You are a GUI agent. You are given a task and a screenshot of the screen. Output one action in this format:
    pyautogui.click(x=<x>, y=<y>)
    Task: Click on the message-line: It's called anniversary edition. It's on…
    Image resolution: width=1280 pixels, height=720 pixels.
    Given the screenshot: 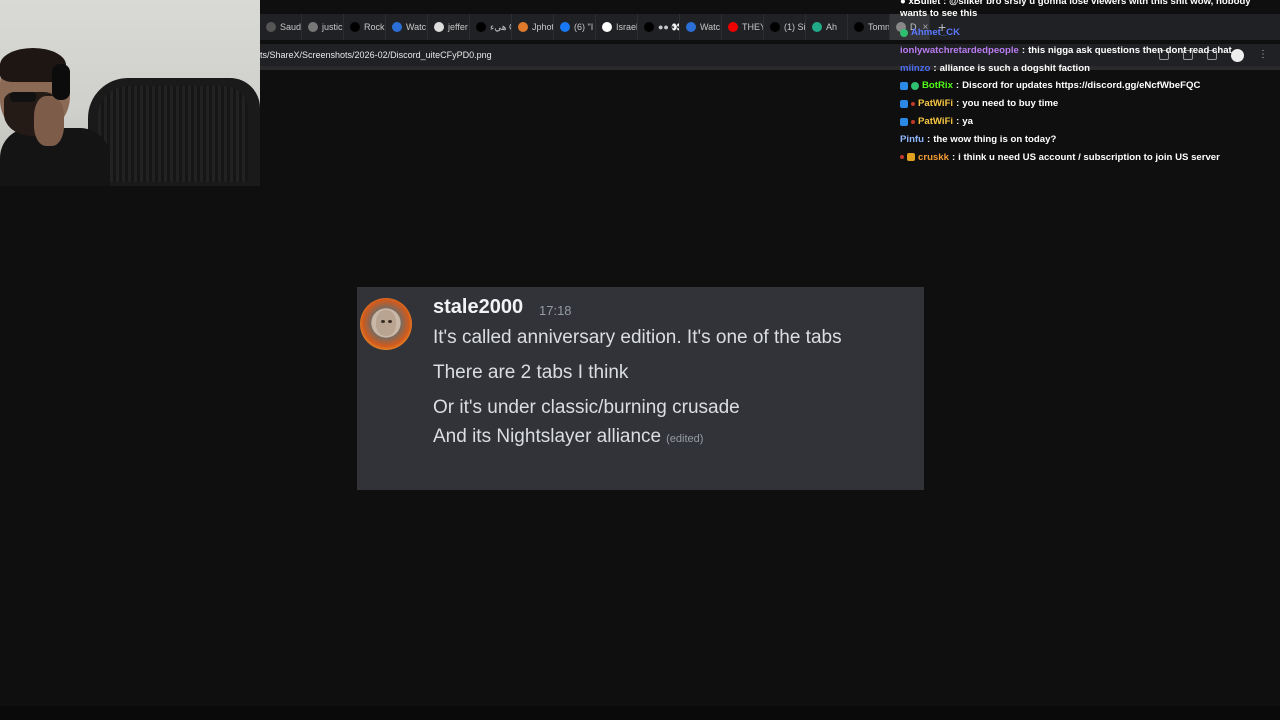 What is the action you would take?
    pyautogui.click(x=637, y=337)
    